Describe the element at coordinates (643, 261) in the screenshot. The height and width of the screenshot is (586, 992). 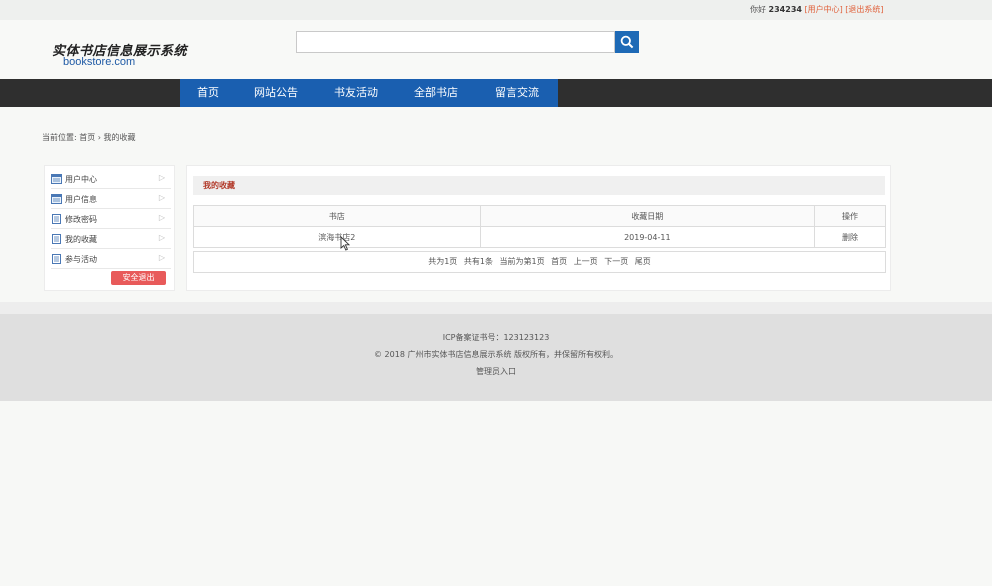
I see `pager-last-link: 尾页` at that location.